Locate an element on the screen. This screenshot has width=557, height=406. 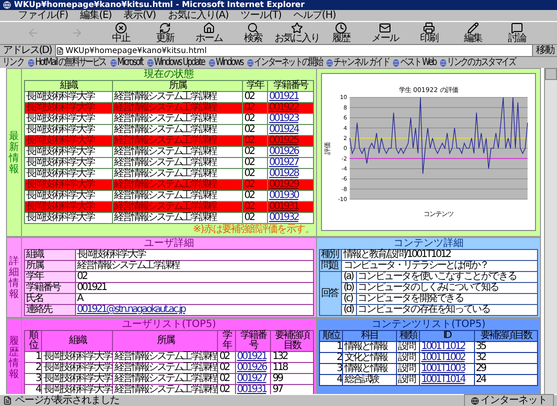
refresh-icon is located at coordinates (165, 28).